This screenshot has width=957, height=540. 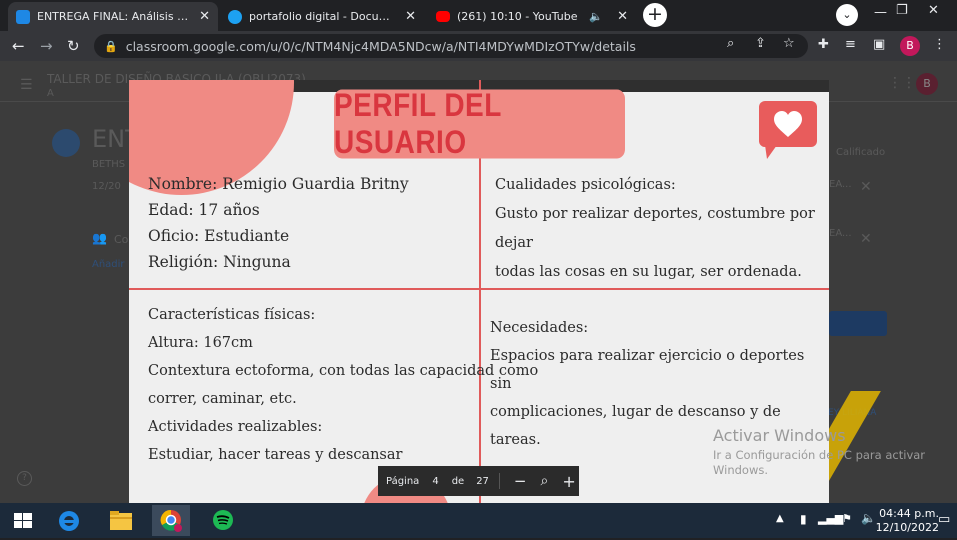 I want to click on tab-title: (261) 10:10 - YouTube, so click(x=517, y=16).